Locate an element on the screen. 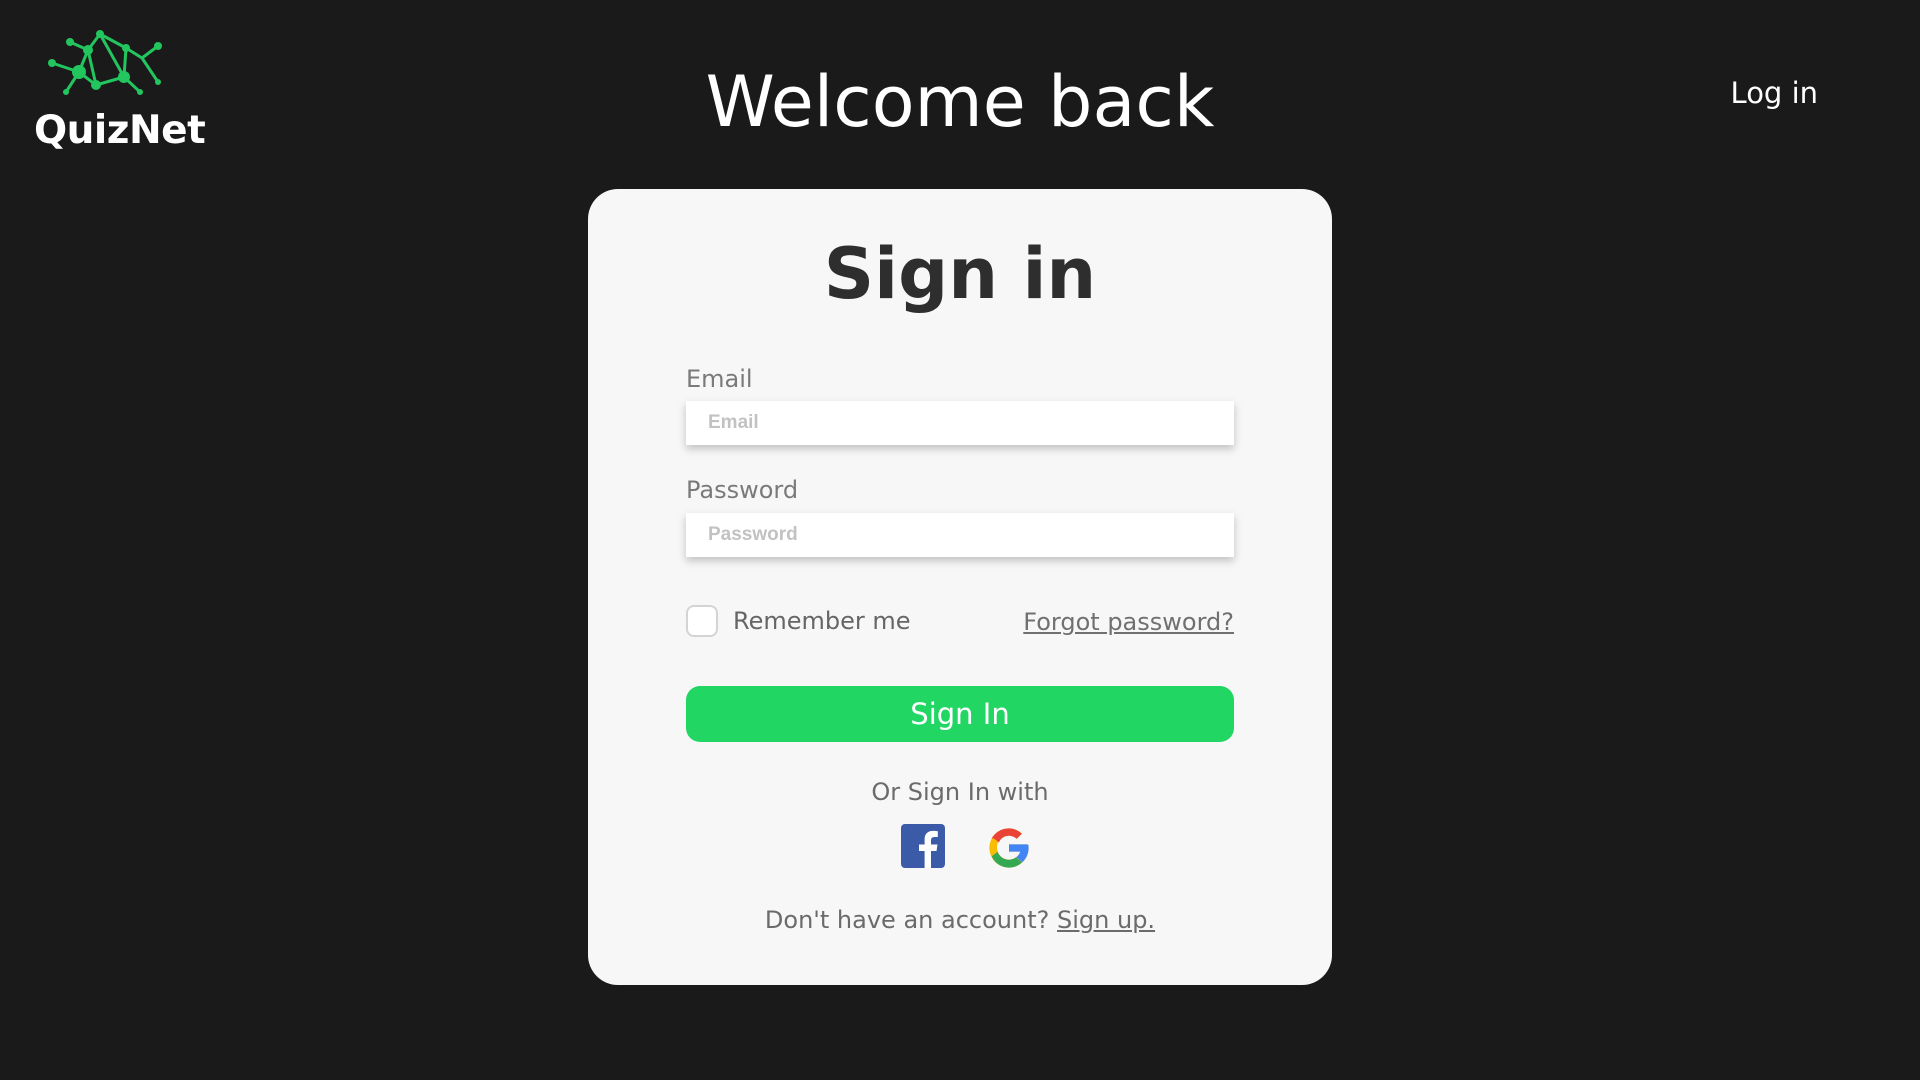 This screenshot has width=1920, height=1080. facebook-login-button is located at coordinates (923, 846).